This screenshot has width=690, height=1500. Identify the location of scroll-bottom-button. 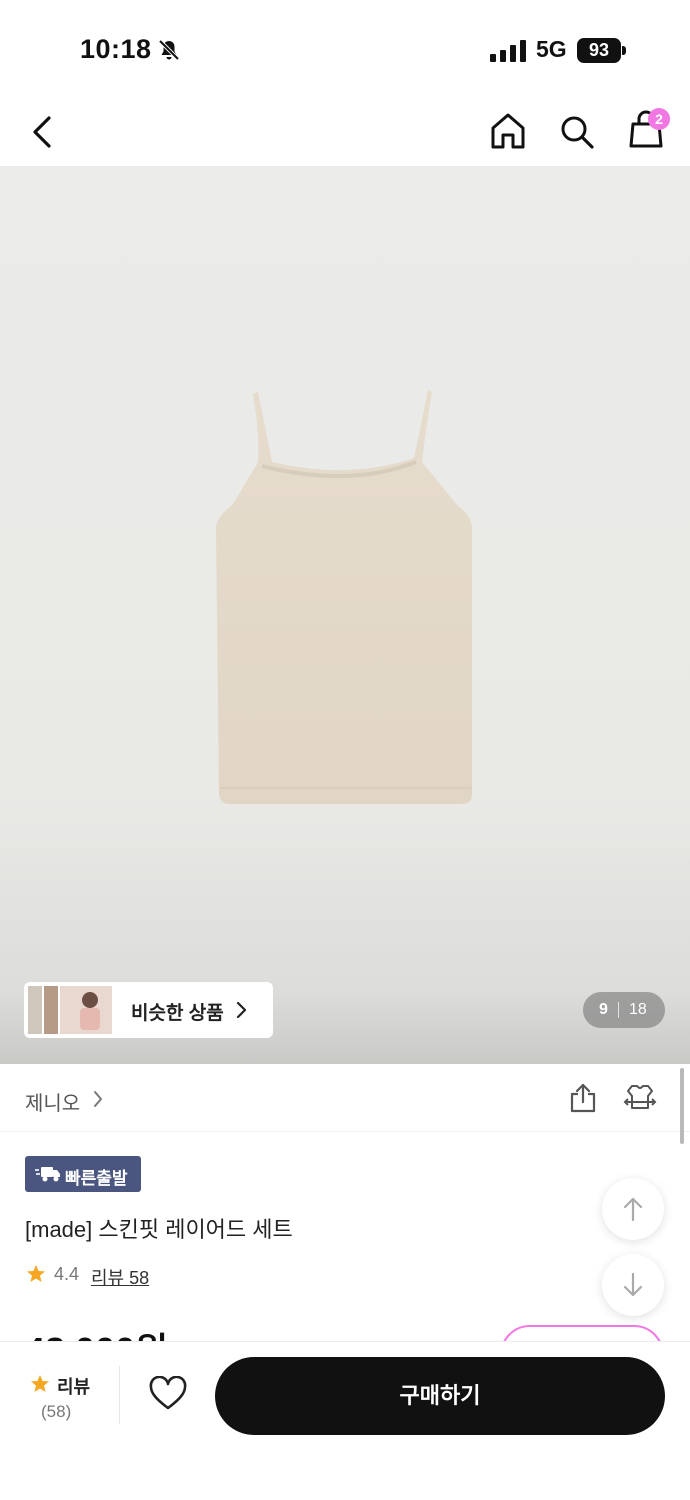
(633, 1285).